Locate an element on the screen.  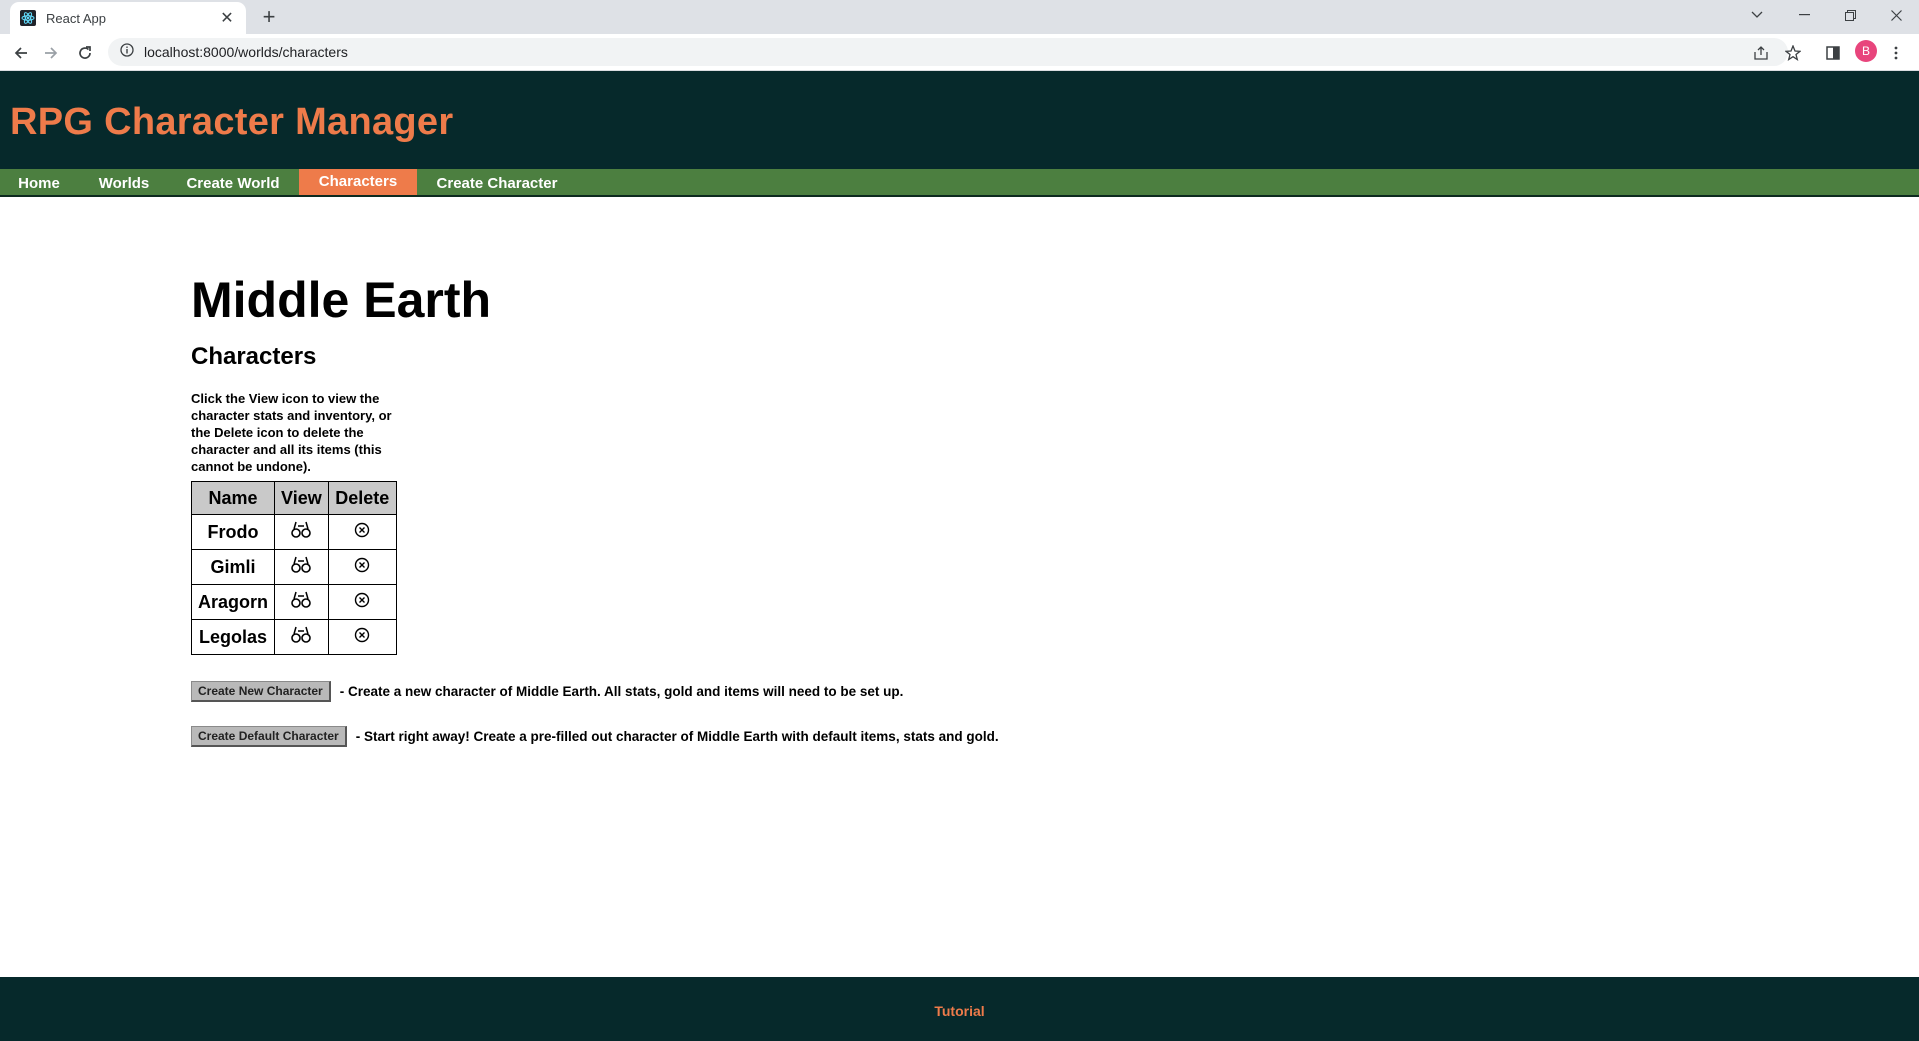
section-title: Characters is located at coordinates (254, 356).